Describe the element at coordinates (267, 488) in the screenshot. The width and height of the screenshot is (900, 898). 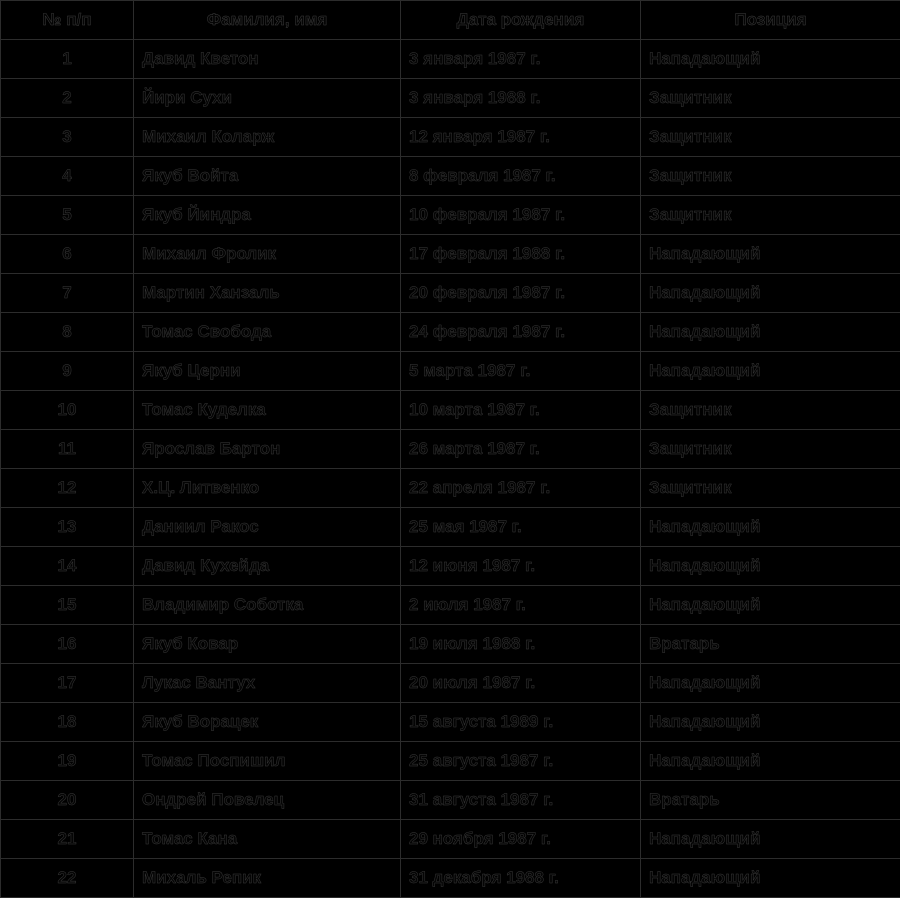
I see `cell-name: Х.Ц. Литвенко` at that location.